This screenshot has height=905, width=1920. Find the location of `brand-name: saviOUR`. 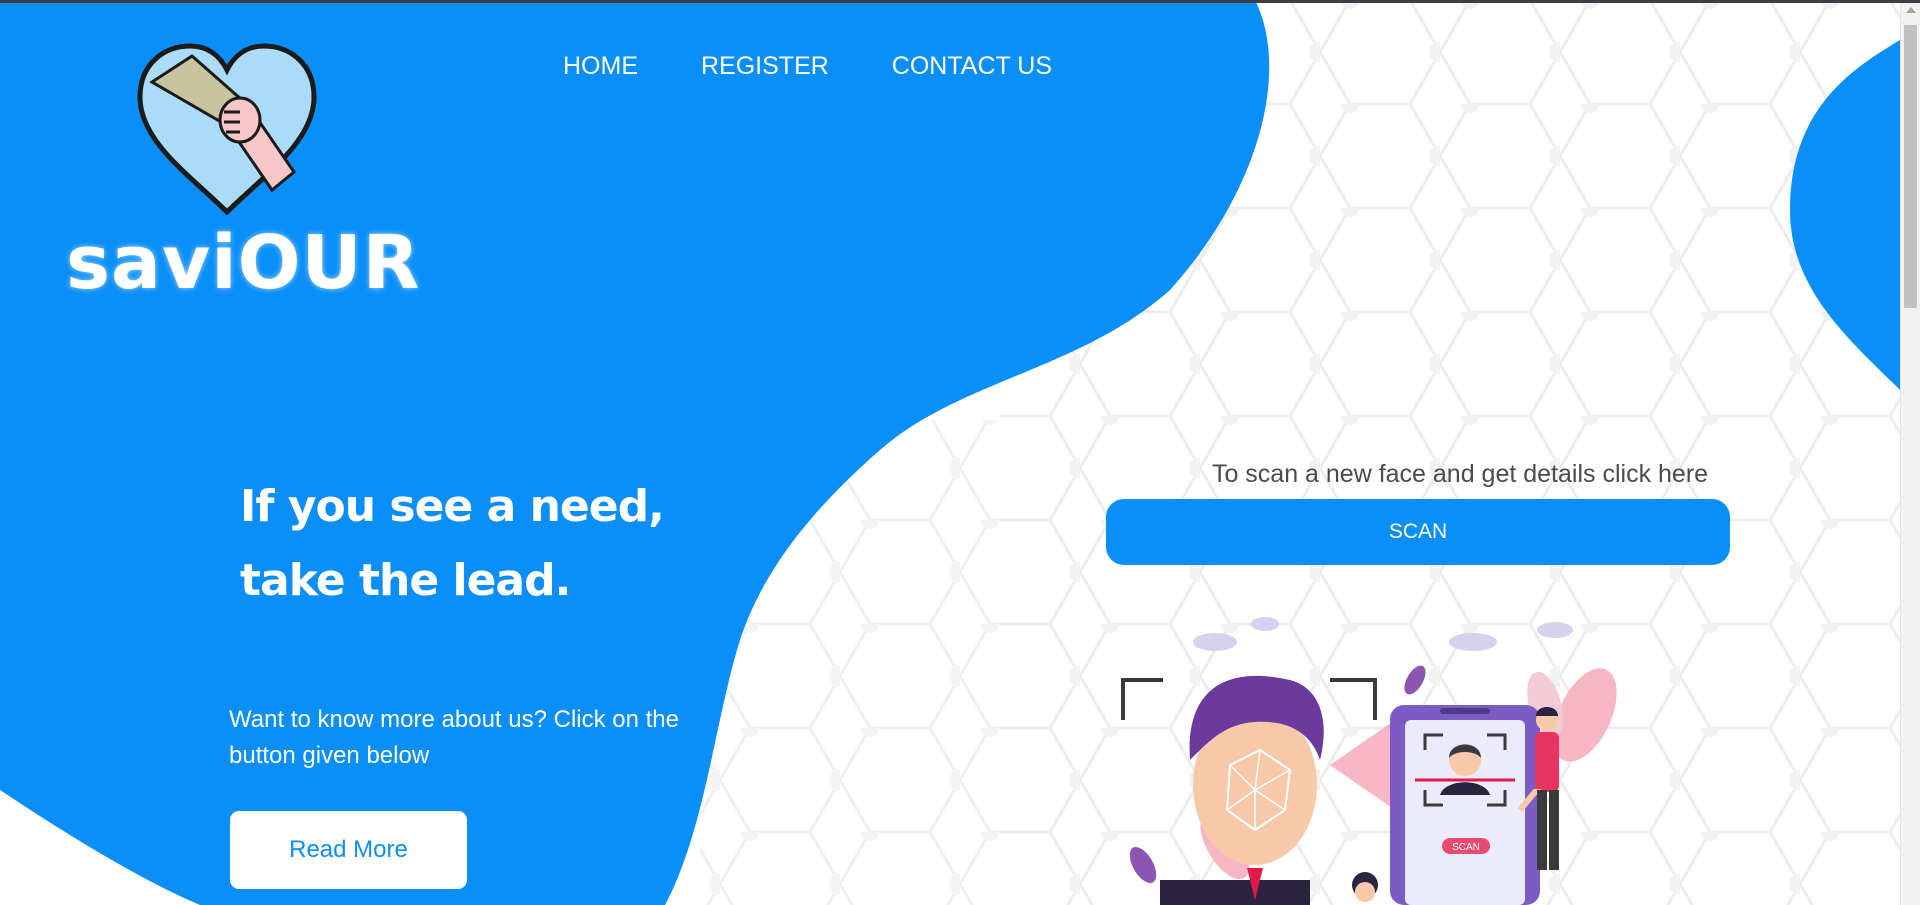

brand-name: saviOUR is located at coordinates (243, 263).